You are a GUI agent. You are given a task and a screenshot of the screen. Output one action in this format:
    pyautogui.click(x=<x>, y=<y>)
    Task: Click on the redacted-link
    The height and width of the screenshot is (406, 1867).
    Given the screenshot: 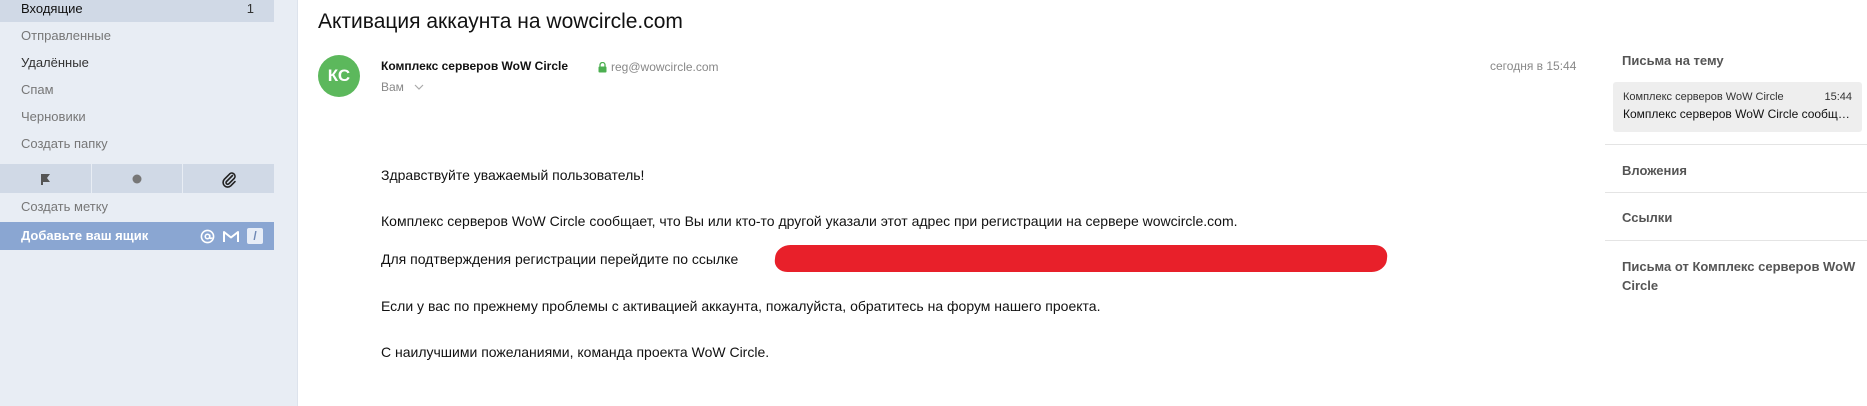 What is the action you would take?
    pyautogui.click(x=1081, y=258)
    